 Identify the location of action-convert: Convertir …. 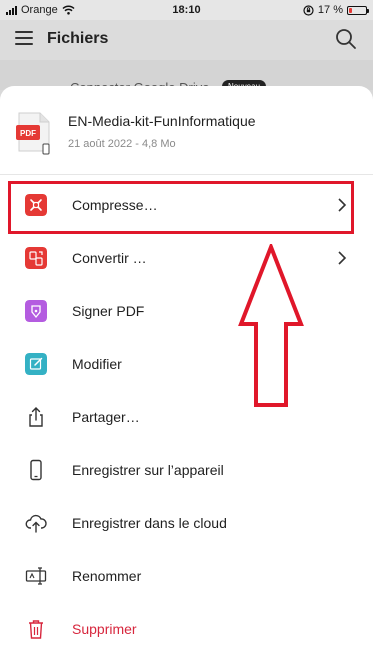
(186, 260).